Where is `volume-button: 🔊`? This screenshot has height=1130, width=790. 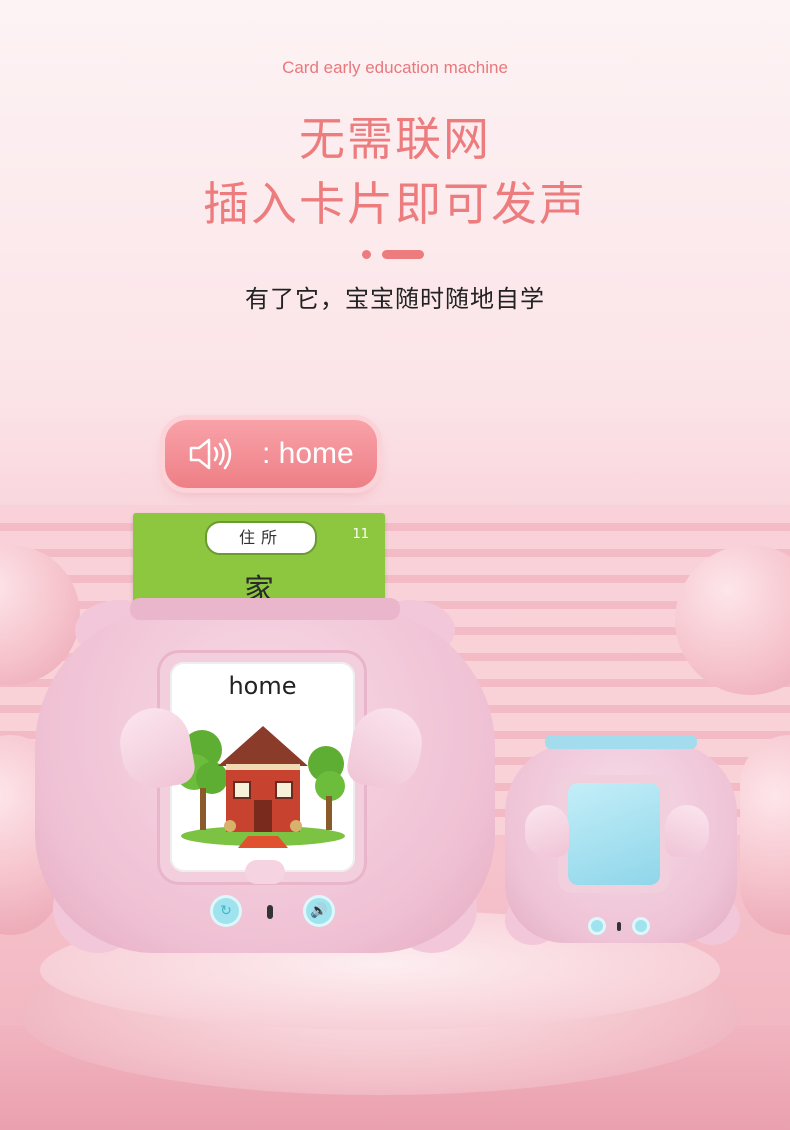 volume-button: 🔊 is located at coordinates (319, 911).